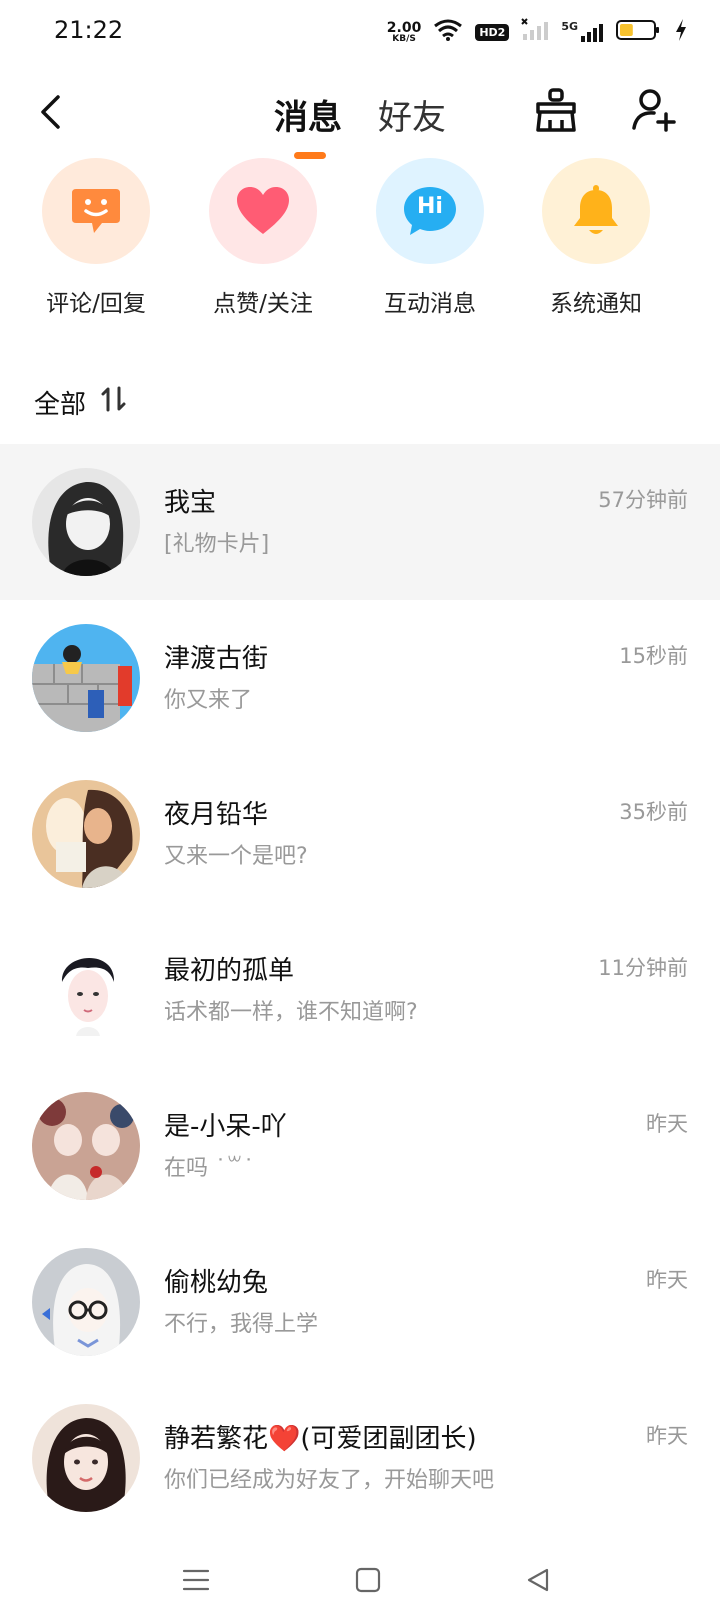 Image resolution: width=720 pixels, height=1612 pixels. Describe the element at coordinates (216, 1283) in the screenshot. I see `conversation-name: 偷桃幼兔` at that location.